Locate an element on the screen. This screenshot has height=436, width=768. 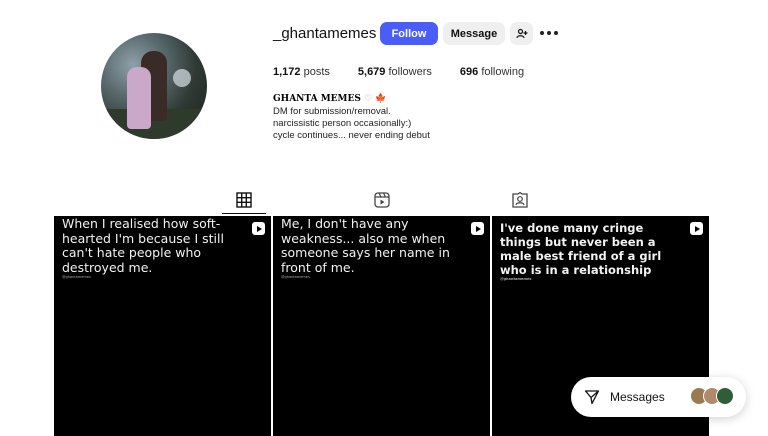
tab-posts is located at coordinates (244, 200).